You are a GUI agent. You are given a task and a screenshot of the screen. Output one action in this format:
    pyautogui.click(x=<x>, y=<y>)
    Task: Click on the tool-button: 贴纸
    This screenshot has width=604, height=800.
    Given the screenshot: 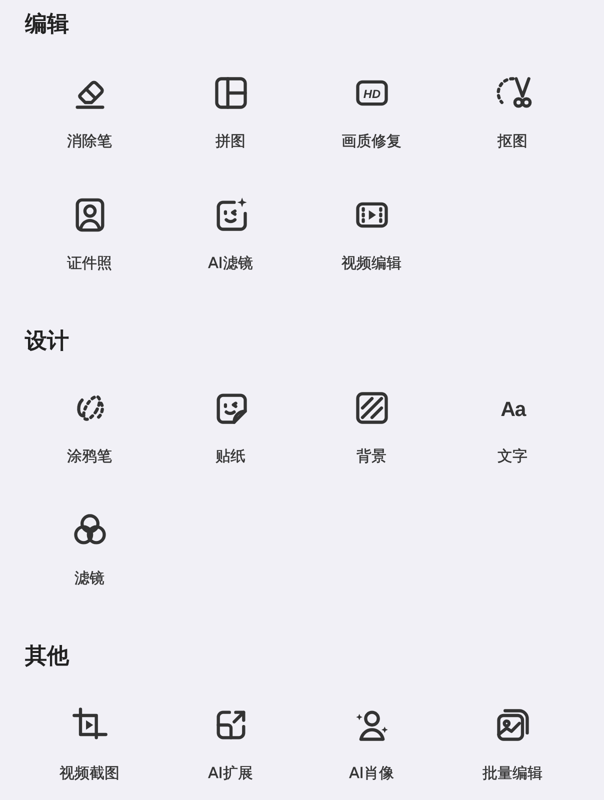 What is the action you would take?
    pyautogui.click(x=230, y=428)
    